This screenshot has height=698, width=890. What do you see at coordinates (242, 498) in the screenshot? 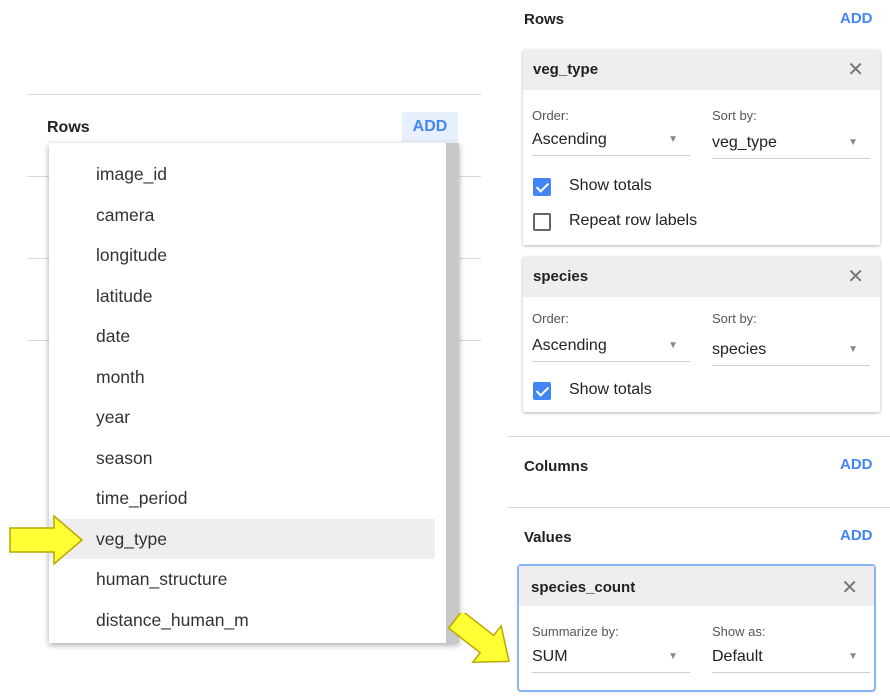
I see `dropdown-item: time_period` at bounding box center [242, 498].